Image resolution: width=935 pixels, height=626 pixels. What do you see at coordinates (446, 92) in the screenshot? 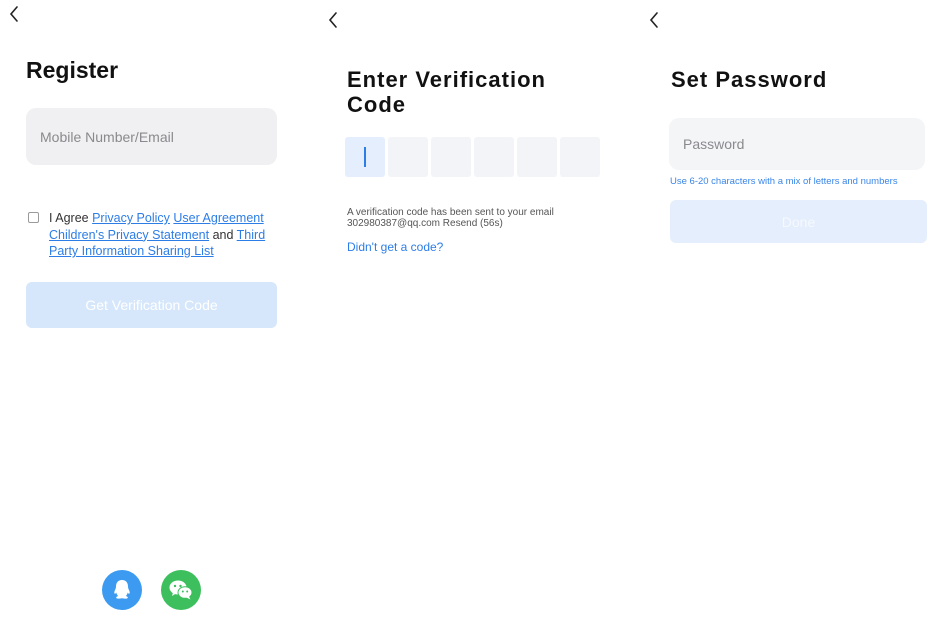
I see `page-title: Enter Verification Code` at bounding box center [446, 92].